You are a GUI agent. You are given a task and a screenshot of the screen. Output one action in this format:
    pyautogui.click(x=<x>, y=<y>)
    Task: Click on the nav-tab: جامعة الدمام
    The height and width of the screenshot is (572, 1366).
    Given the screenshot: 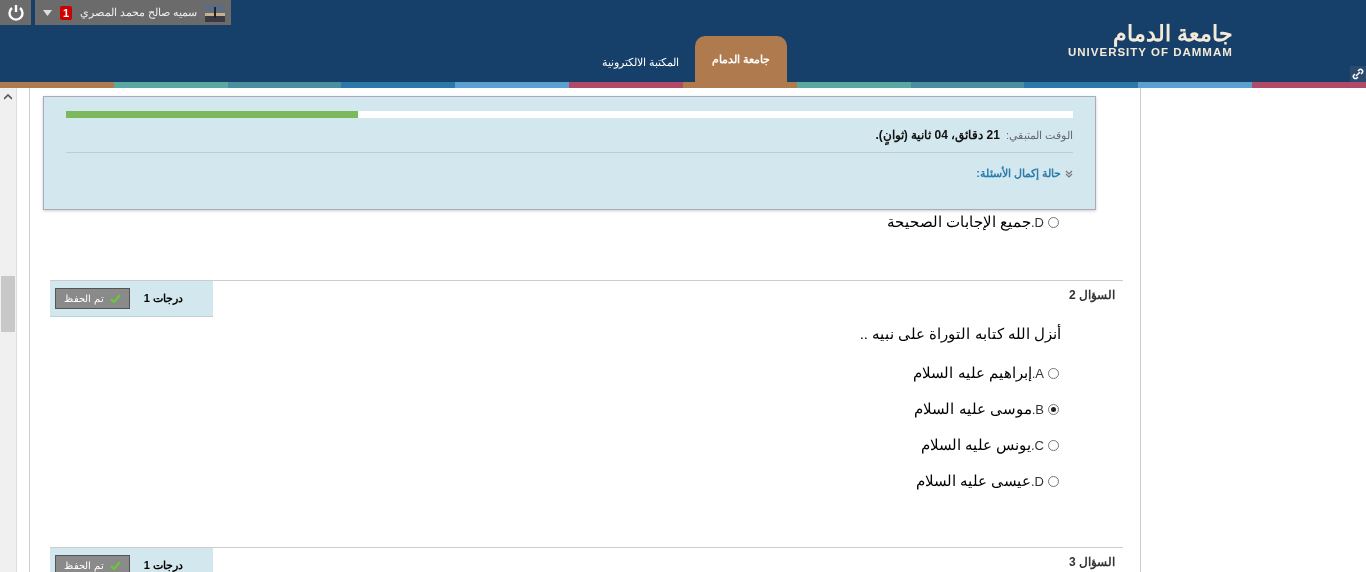 What is the action you would take?
    pyautogui.click(x=741, y=59)
    